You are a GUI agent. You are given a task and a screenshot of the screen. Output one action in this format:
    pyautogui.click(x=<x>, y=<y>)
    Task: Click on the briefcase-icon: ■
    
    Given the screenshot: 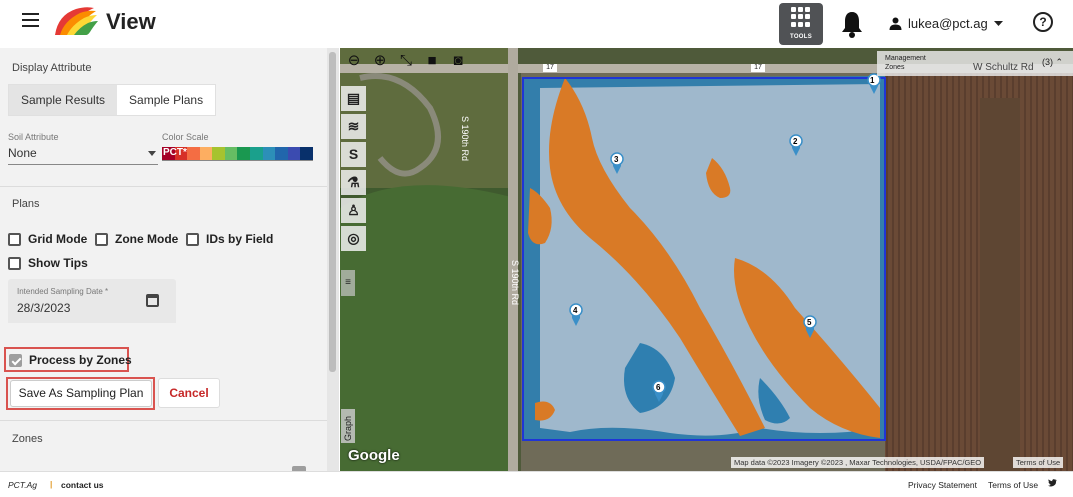 What is the action you would take?
    pyautogui.click(x=432, y=61)
    